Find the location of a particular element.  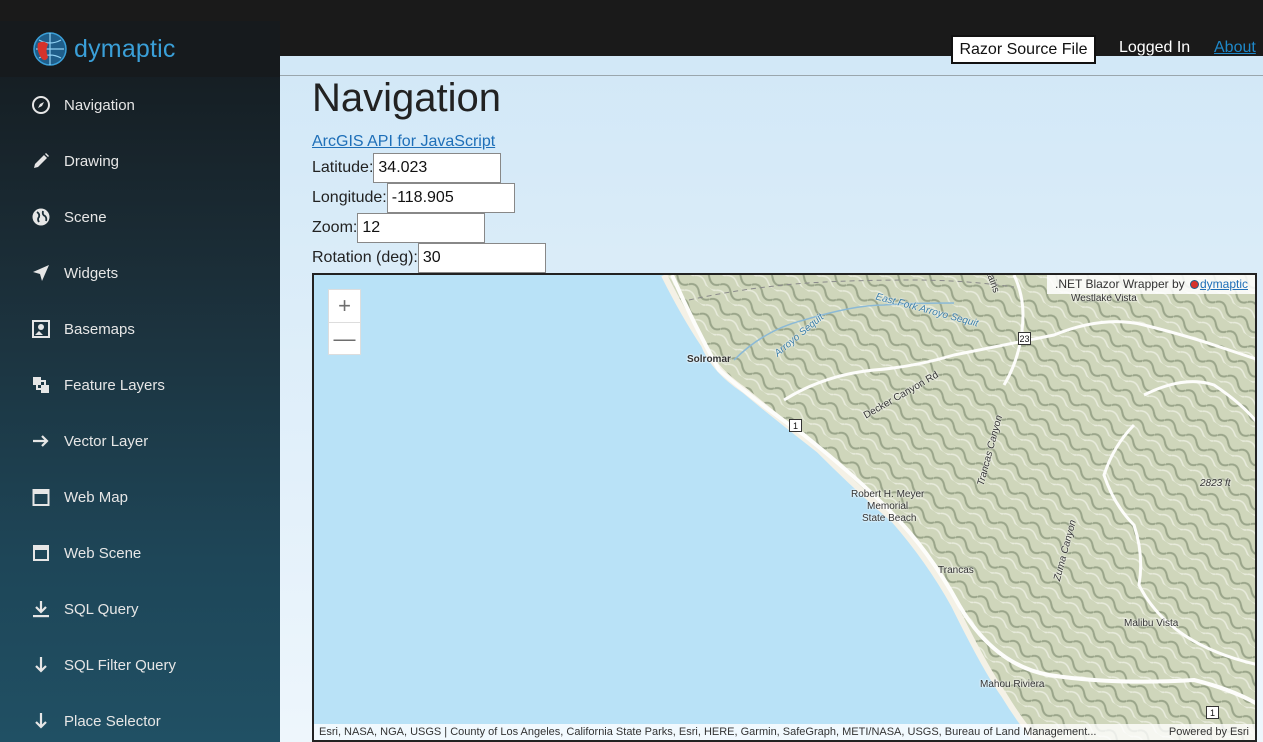

longitude-label: Longitude: is located at coordinates (349, 197).